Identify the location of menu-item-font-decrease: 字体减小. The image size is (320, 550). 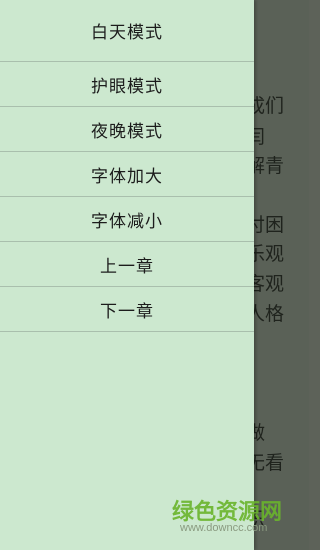
(127, 219).